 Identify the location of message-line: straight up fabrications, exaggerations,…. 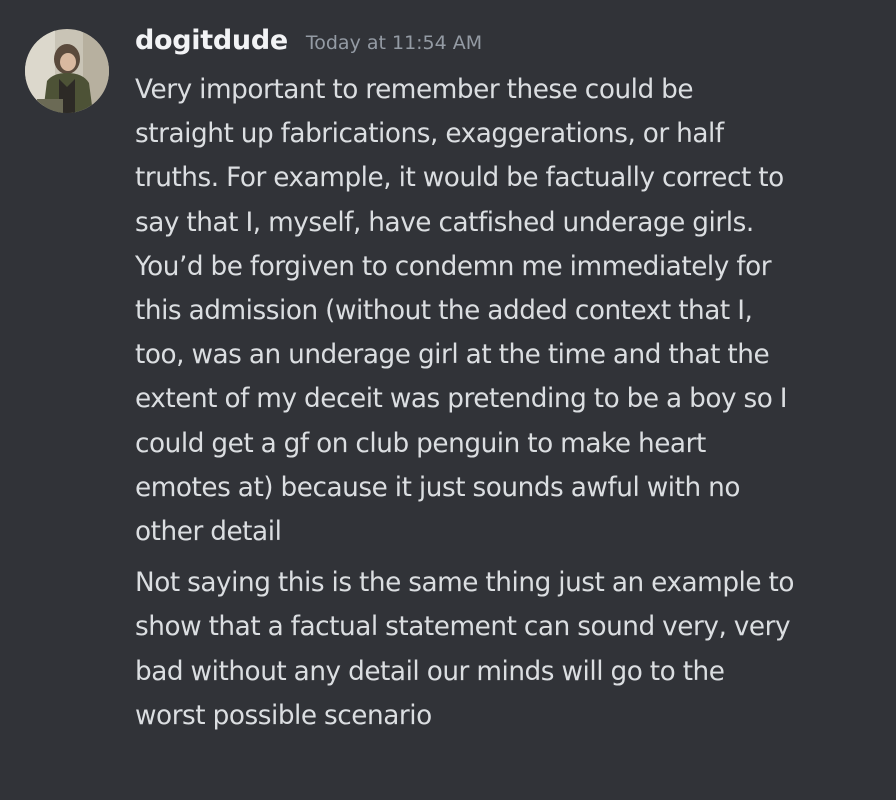
(429, 134).